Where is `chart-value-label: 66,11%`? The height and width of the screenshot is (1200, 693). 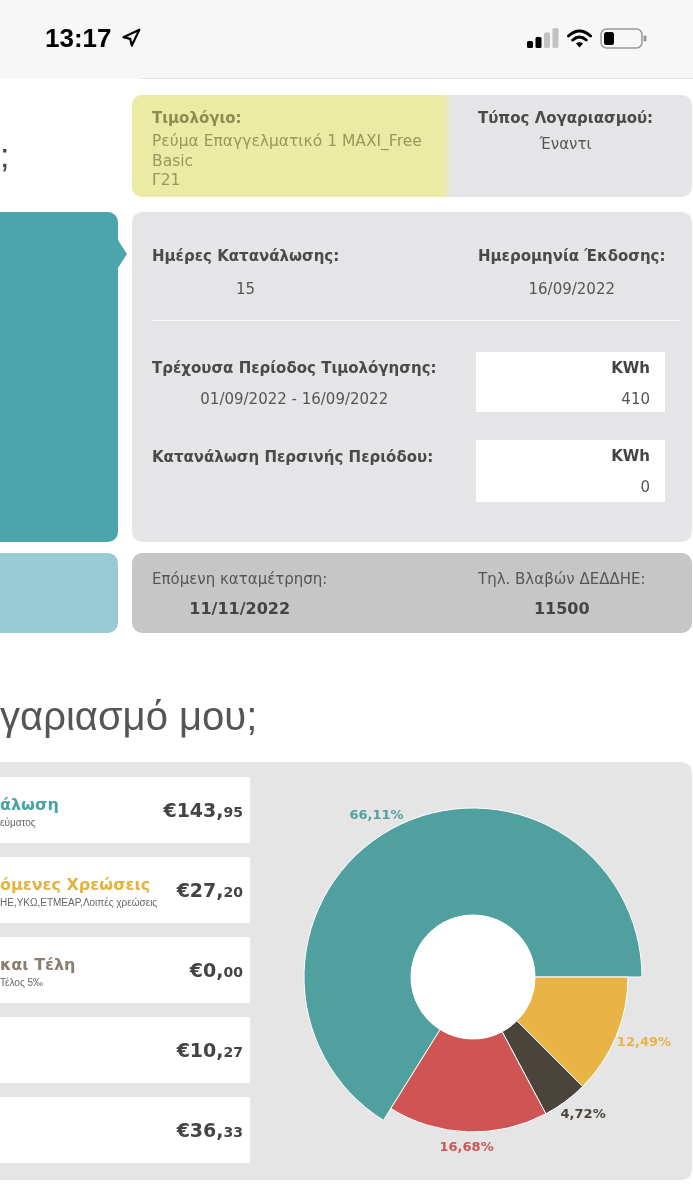 chart-value-label: 66,11% is located at coordinates (376, 814).